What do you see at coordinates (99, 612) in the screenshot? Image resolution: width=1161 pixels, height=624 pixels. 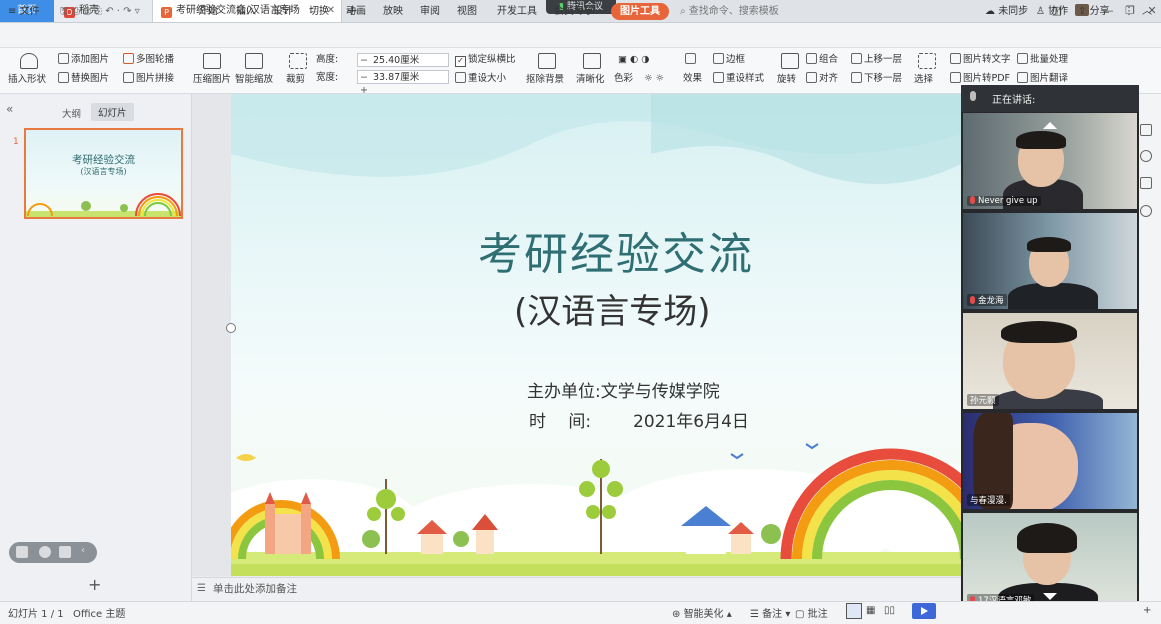 I see `theme-name: Office 主题` at bounding box center [99, 612].